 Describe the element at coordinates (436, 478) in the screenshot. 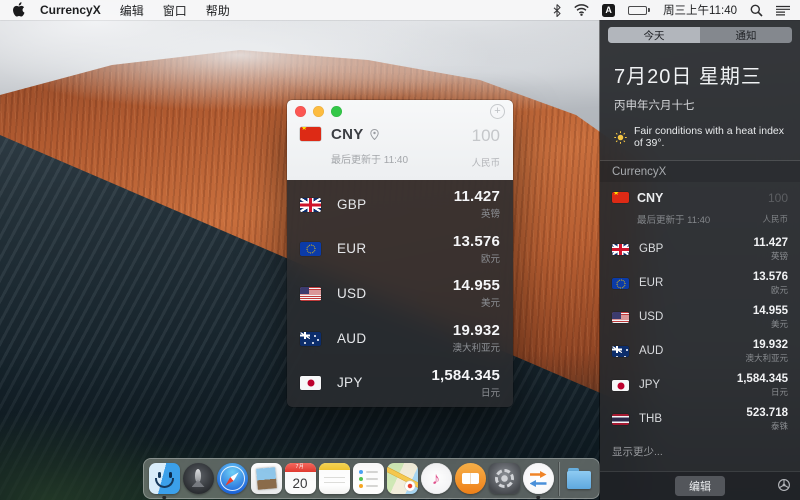

I see `dock-item-itunes` at that location.